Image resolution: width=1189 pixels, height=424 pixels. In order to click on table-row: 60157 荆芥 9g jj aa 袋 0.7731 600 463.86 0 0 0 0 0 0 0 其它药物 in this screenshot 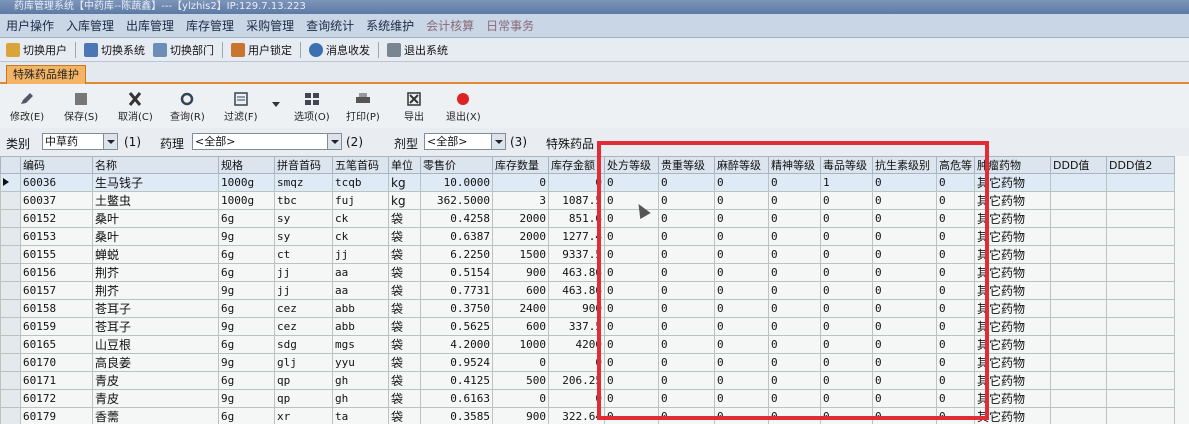, I will do `click(587, 290)`.